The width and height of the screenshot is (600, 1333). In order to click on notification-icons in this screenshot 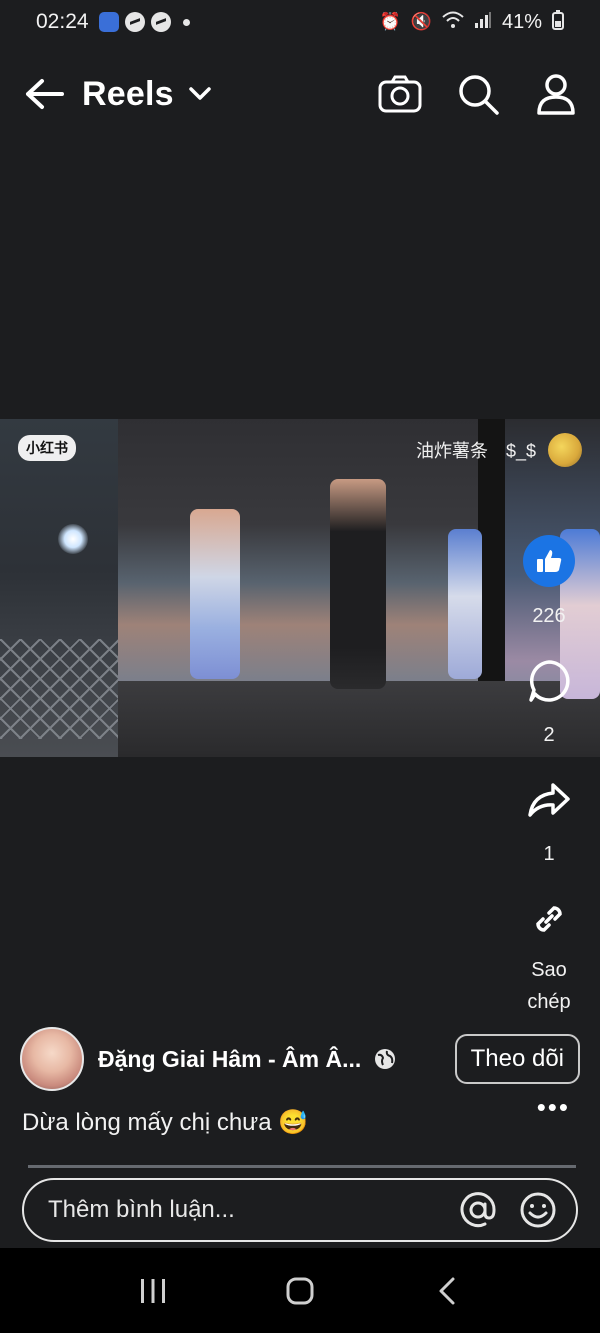, I will do `click(144, 22)`.